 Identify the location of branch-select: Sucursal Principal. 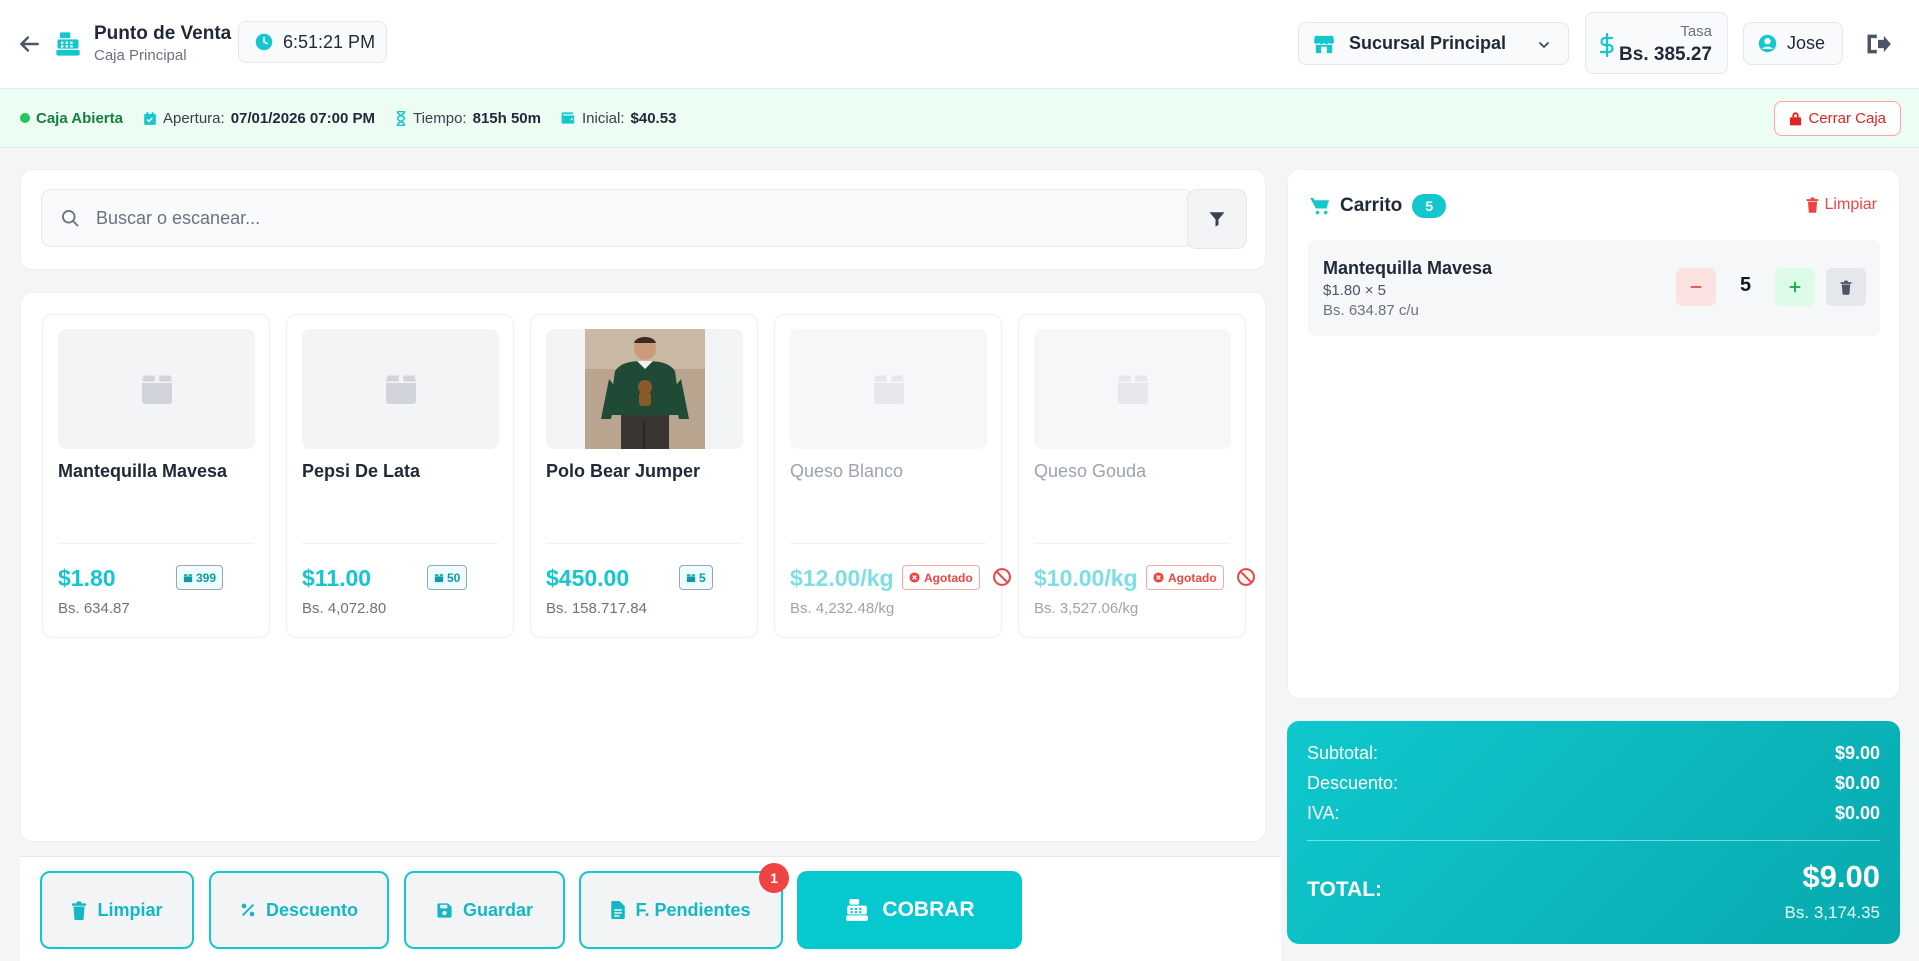
(1433, 43).